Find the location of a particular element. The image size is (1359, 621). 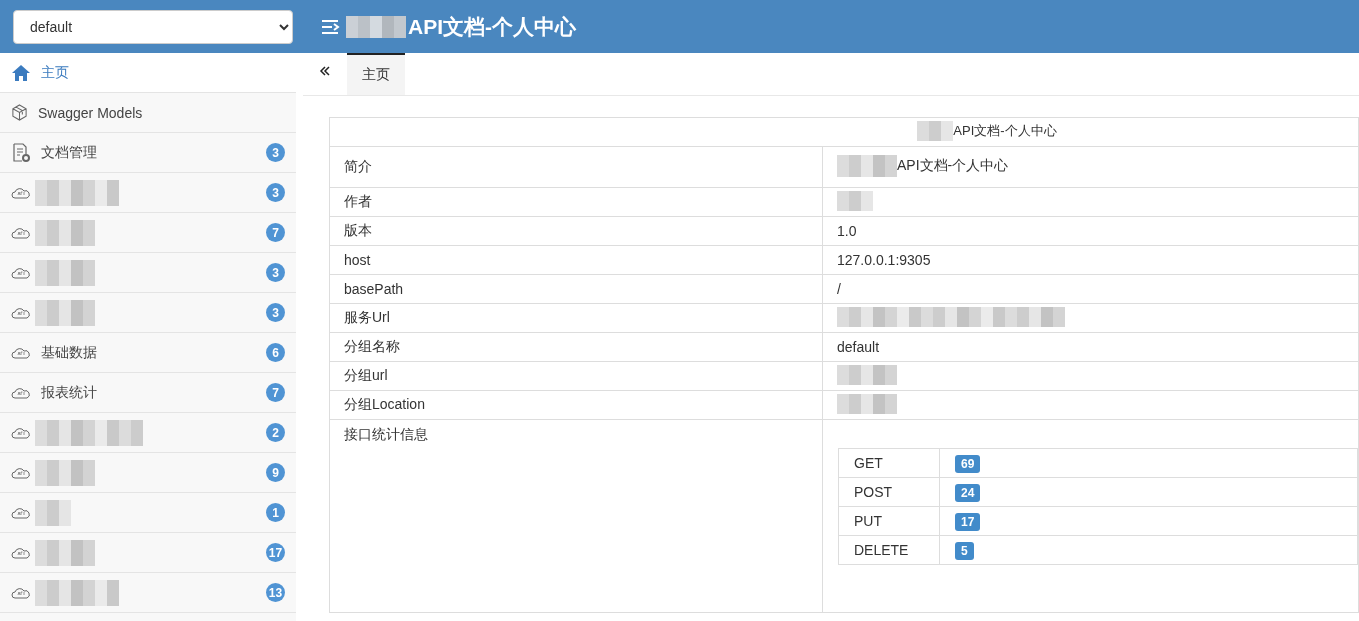

count-label: 69 is located at coordinates (968, 464).